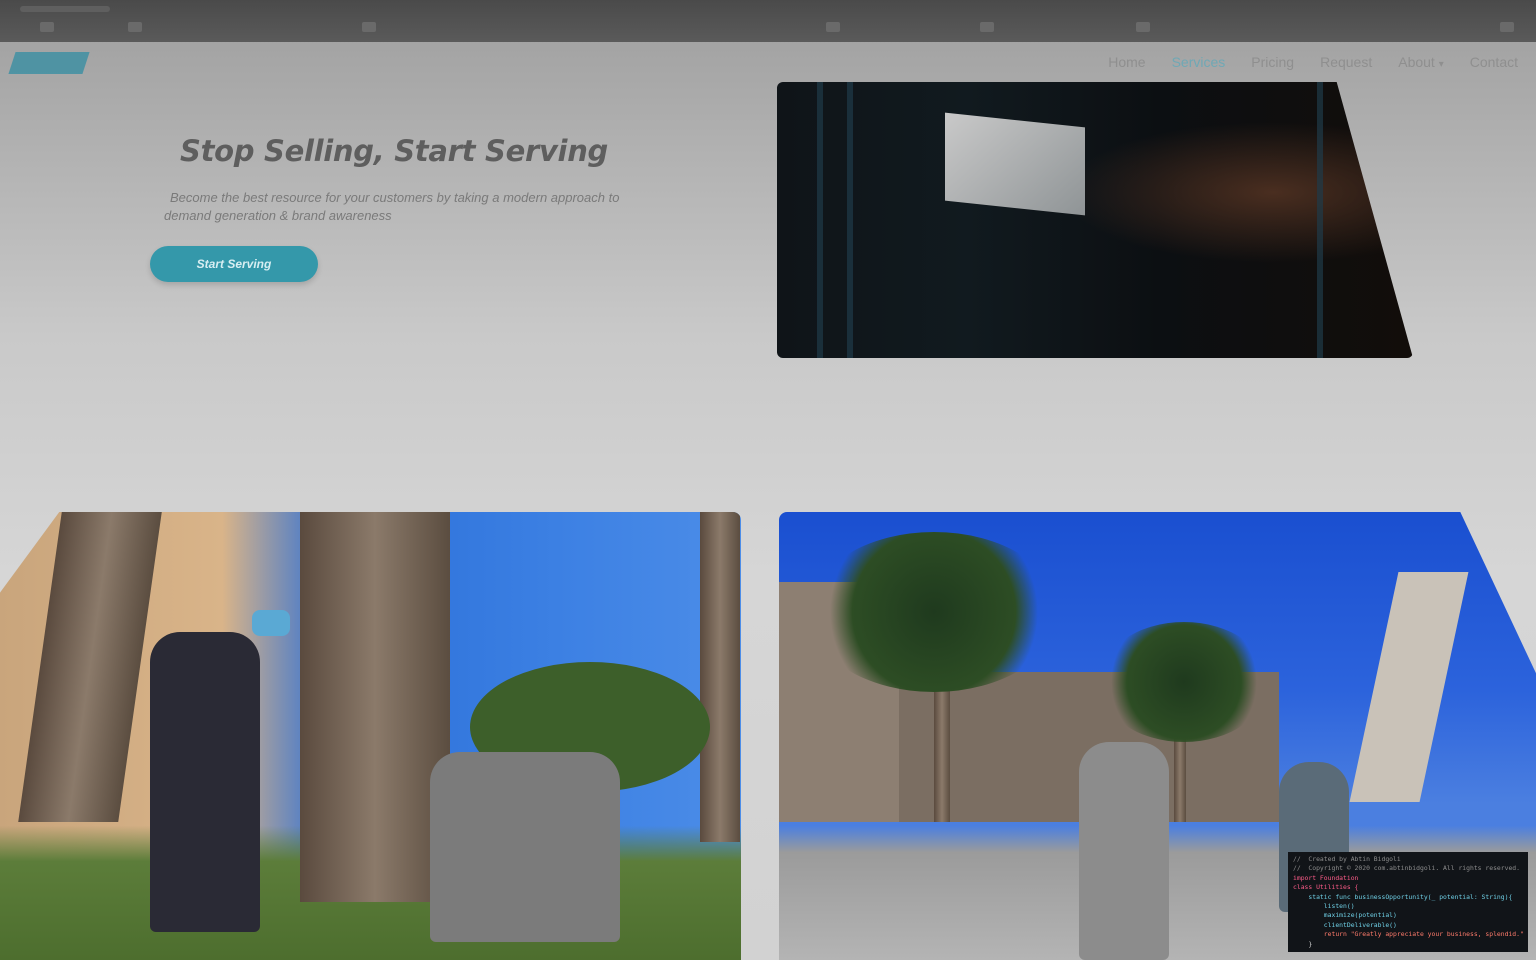 The width and height of the screenshot is (1536, 960). What do you see at coordinates (1303, 943) in the screenshot?
I see `code-line: }` at bounding box center [1303, 943].